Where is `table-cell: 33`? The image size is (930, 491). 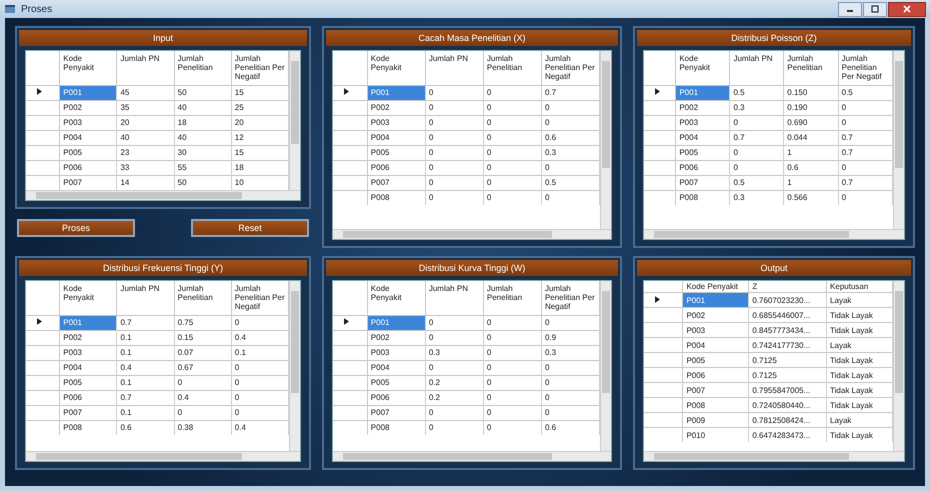
table-cell: 33 is located at coordinates (145, 168).